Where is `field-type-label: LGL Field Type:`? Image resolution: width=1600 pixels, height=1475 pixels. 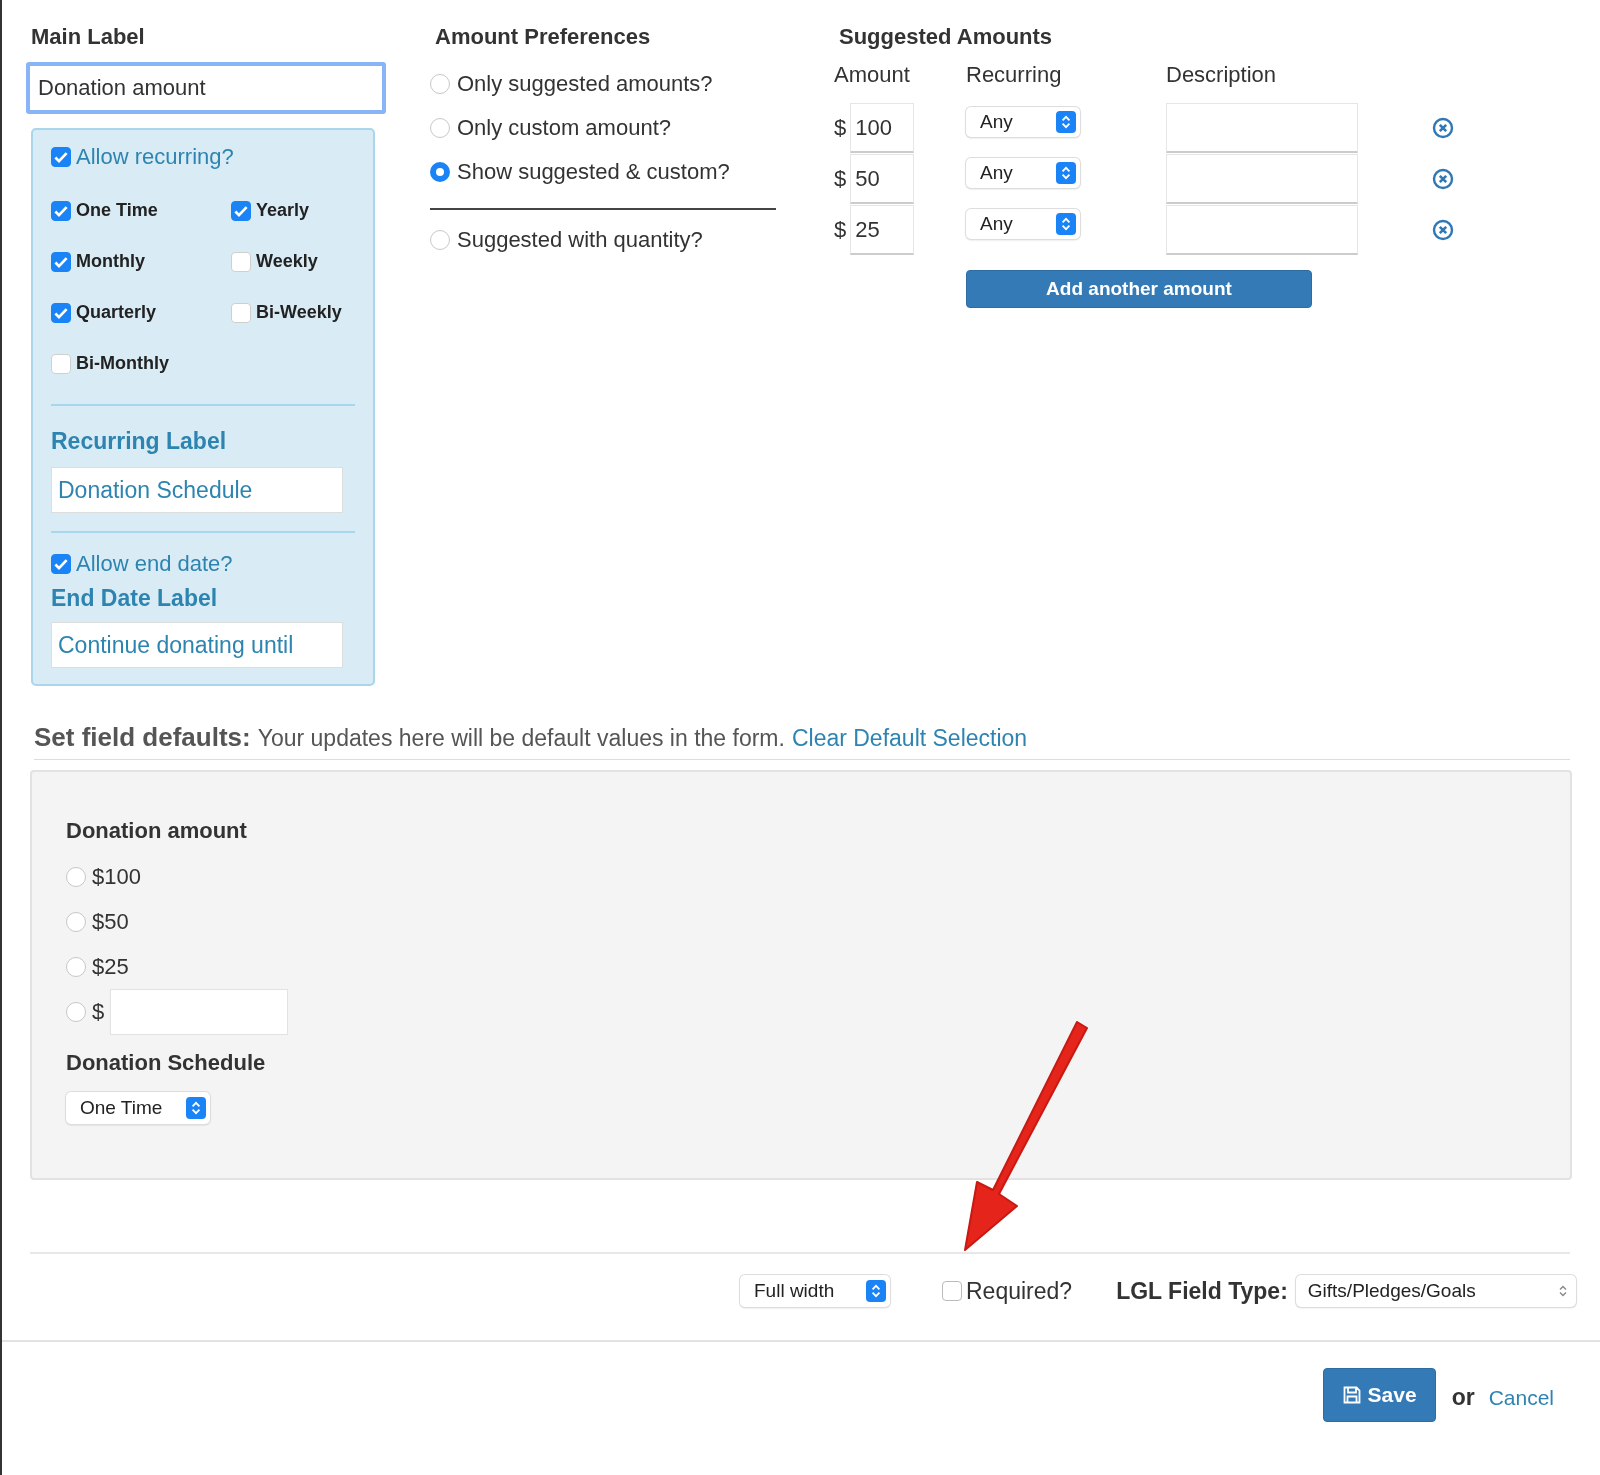 field-type-label: LGL Field Type: is located at coordinates (1202, 1291).